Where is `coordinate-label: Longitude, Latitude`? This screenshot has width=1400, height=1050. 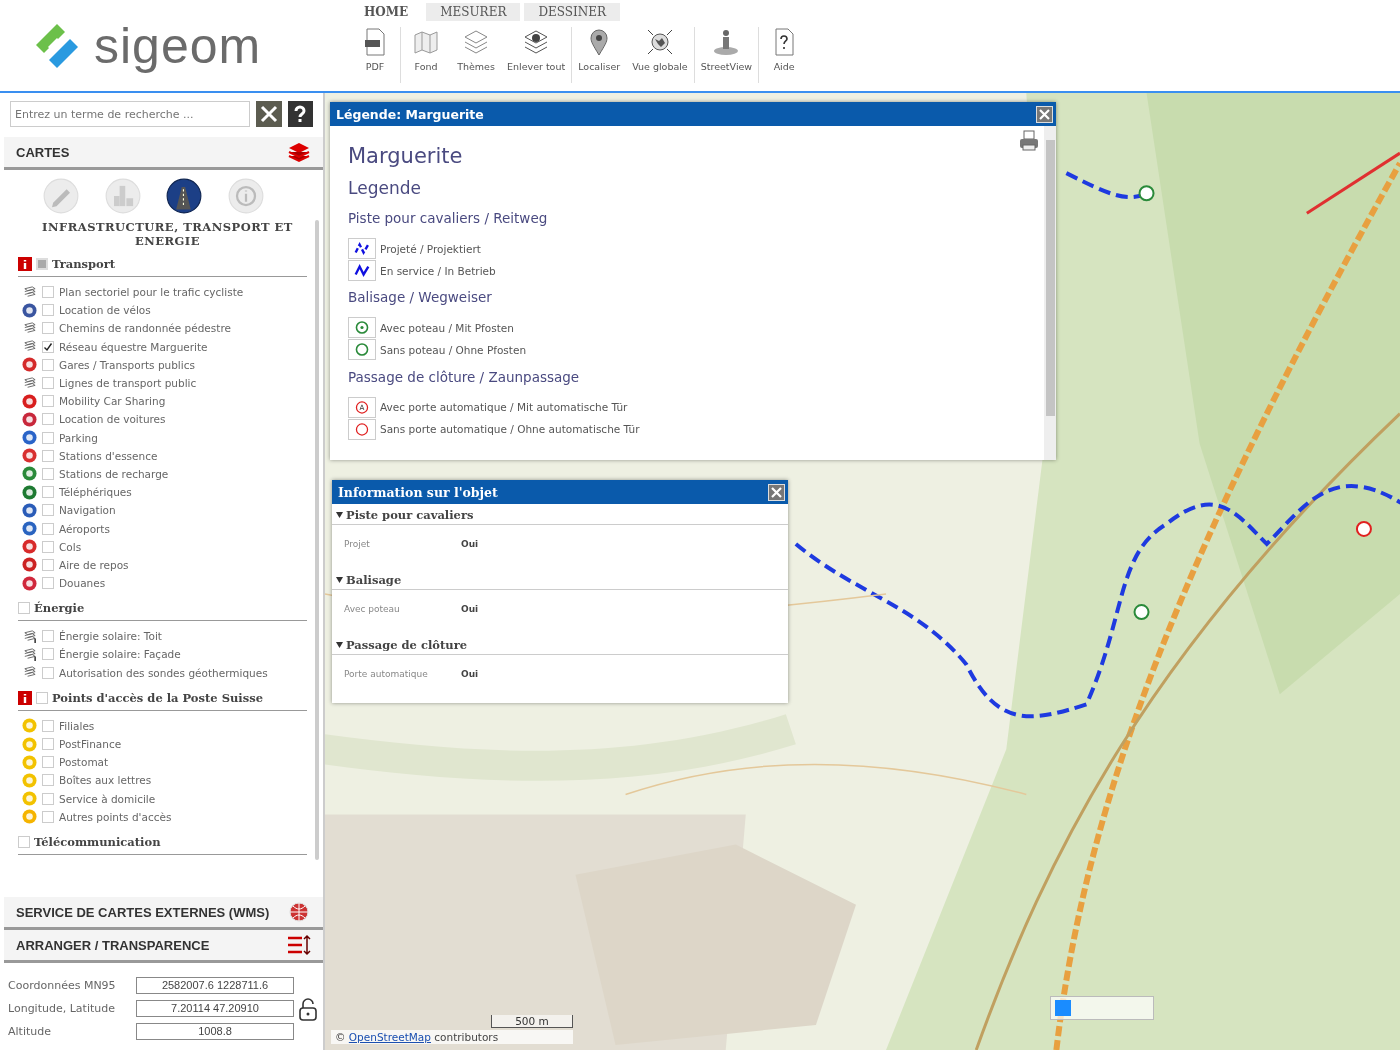
coordinate-label: Longitude, Latitude is located at coordinates (62, 1008).